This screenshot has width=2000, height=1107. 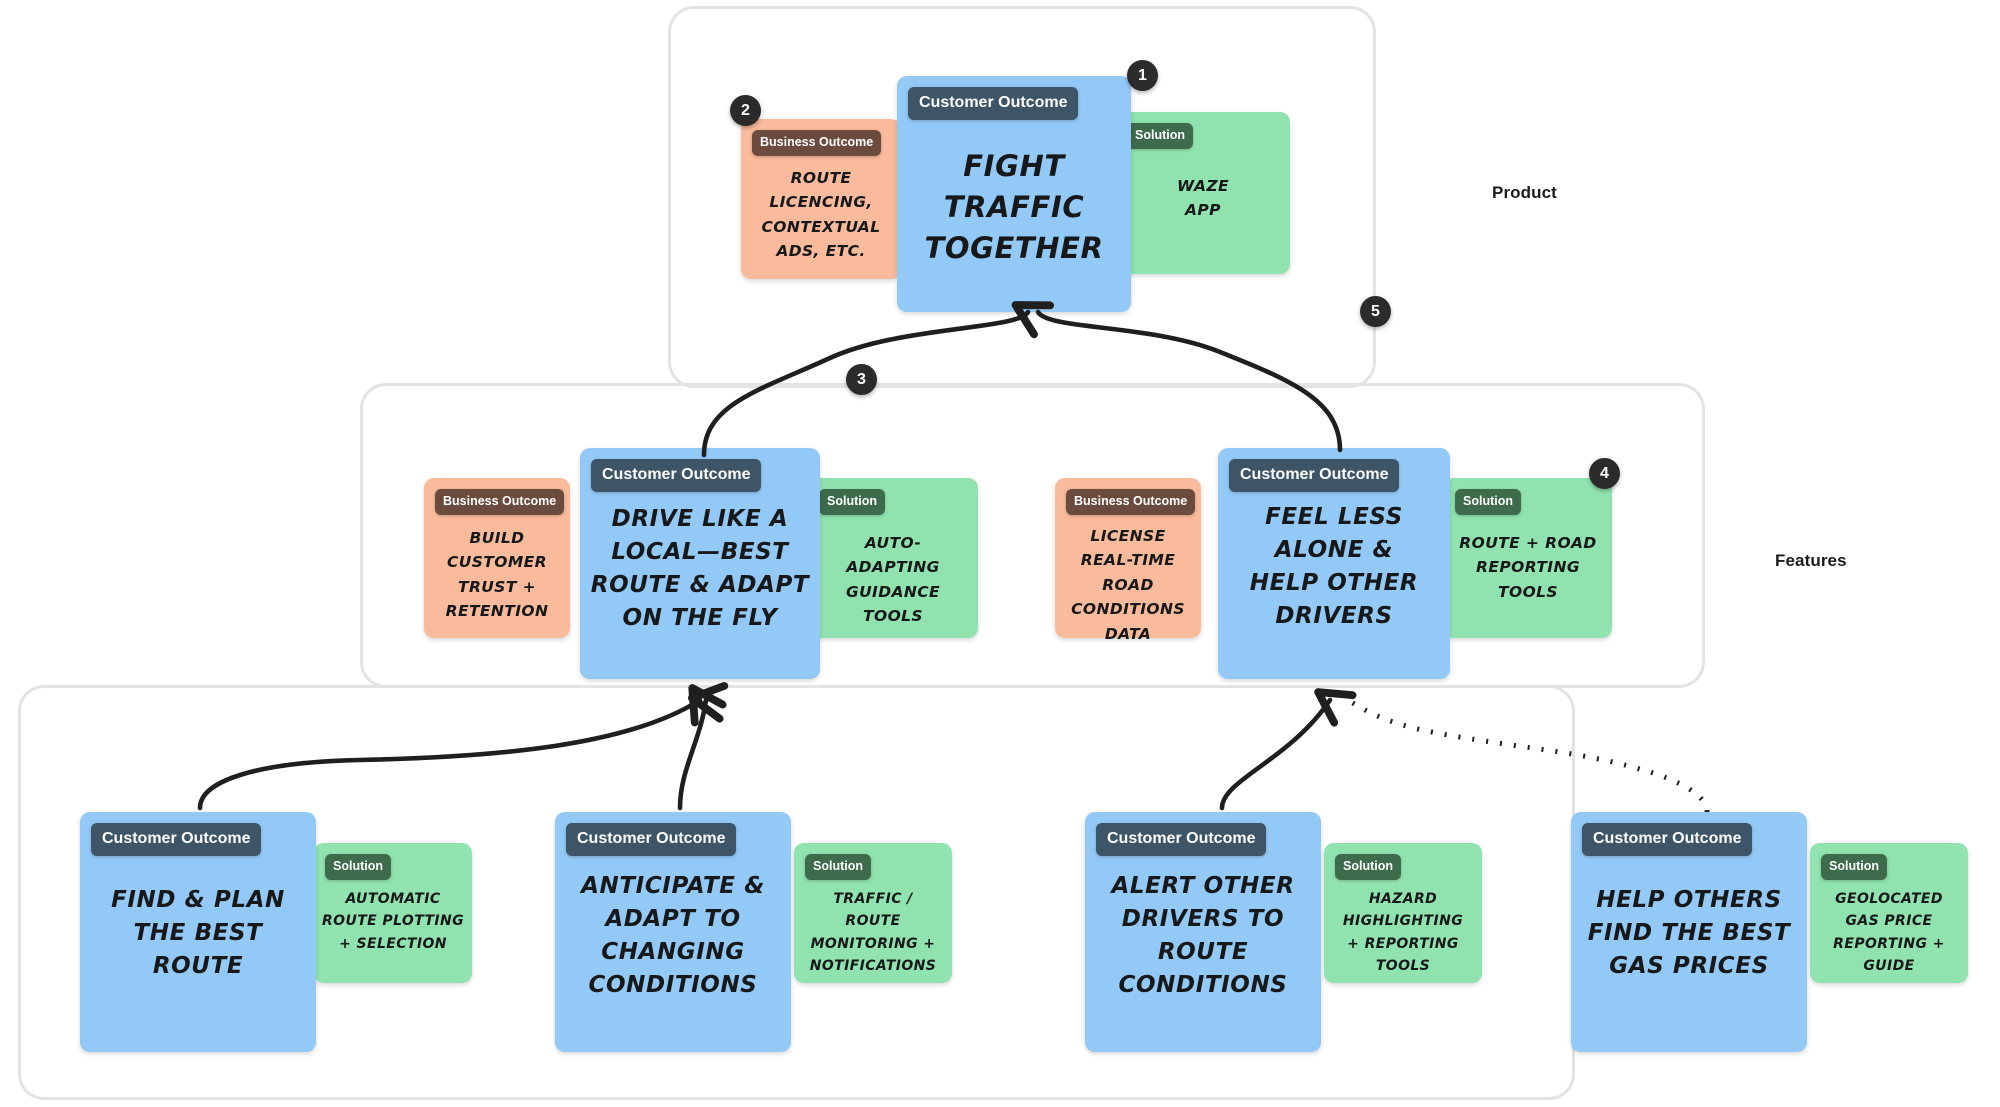 I want to click on card-text: automatic route plotting + Selection, so click(x=393, y=921).